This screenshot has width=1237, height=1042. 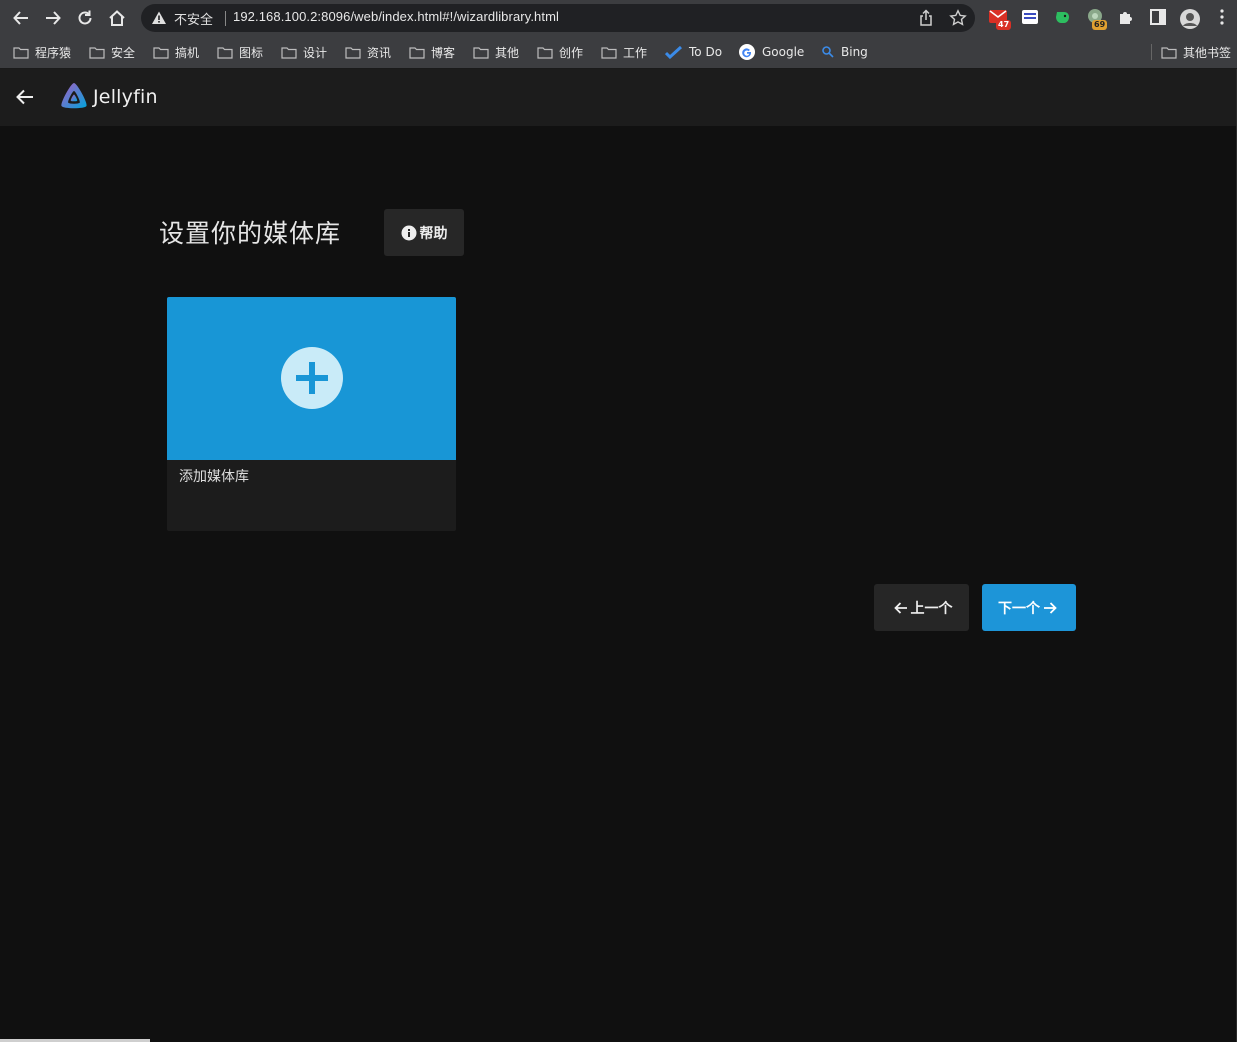 I want to click on back-button, so click(x=25, y=97).